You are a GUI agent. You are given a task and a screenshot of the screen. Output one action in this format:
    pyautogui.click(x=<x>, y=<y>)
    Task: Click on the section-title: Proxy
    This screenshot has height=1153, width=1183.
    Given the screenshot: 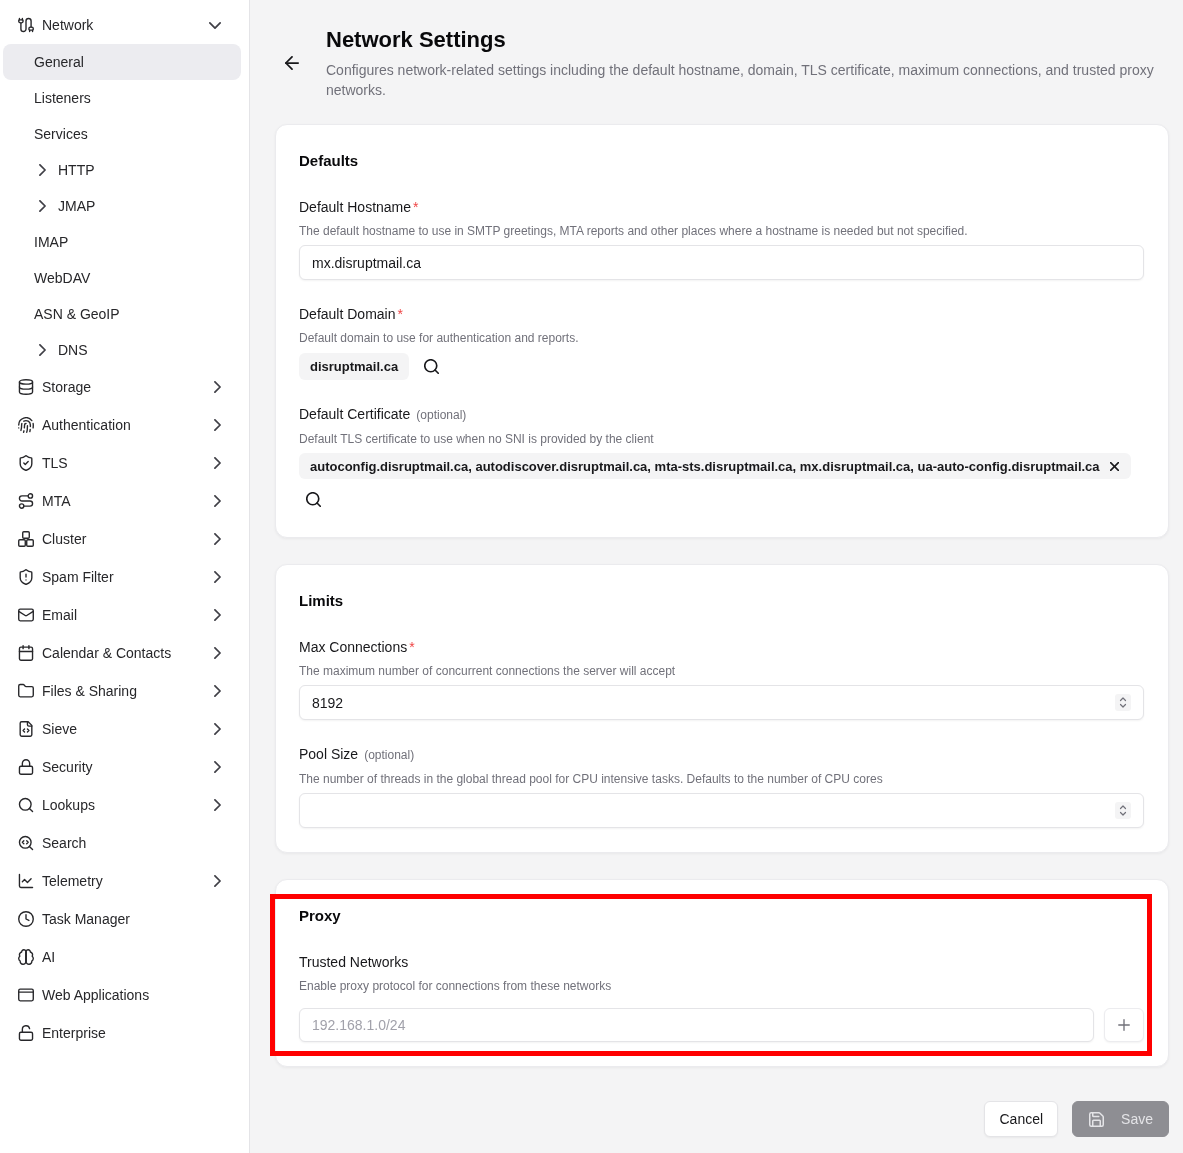 What is the action you would take?
    pyautogui.click(x=320, y=916)
    